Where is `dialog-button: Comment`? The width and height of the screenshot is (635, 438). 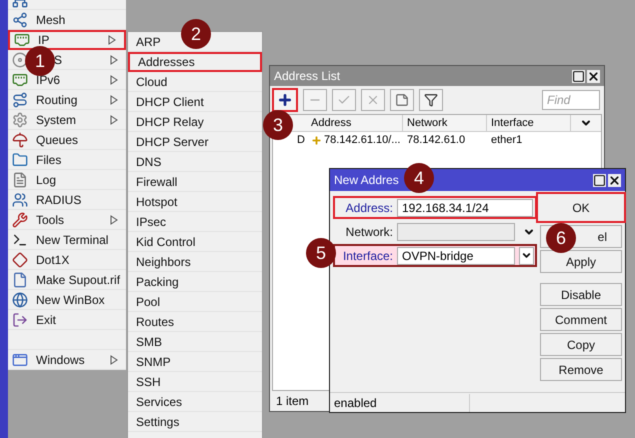 dialog-button: Comment is located at coordinates (581, 319).